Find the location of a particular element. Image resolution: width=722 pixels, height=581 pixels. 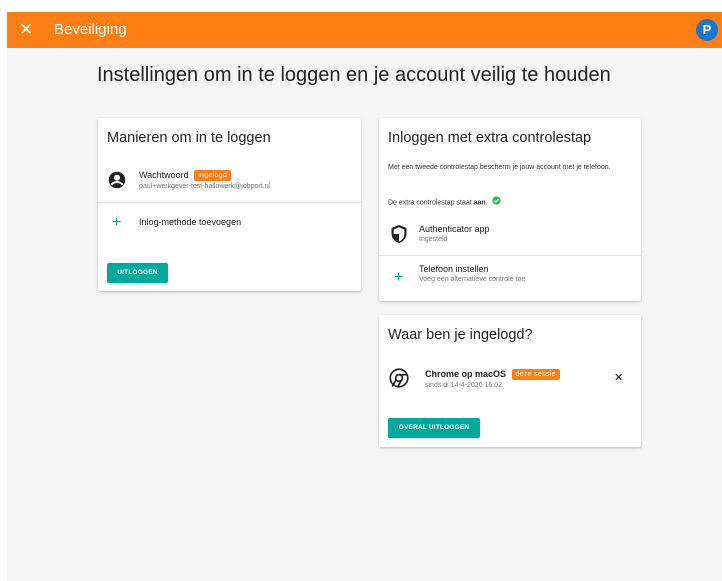

add-login-method-row: + Inlog-methode toevoegen is located at coordinates (229, 223).